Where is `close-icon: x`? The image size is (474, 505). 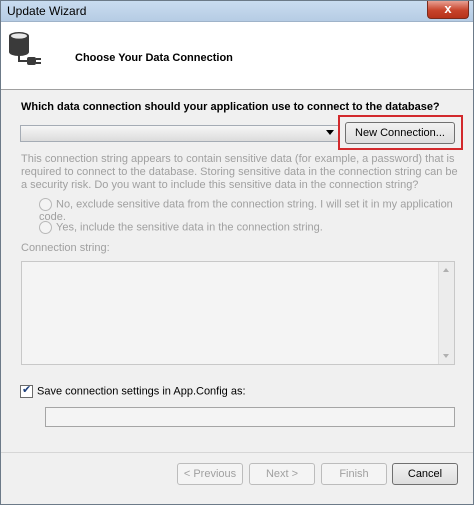 close-icon: x is located at coordinates (448, 8).